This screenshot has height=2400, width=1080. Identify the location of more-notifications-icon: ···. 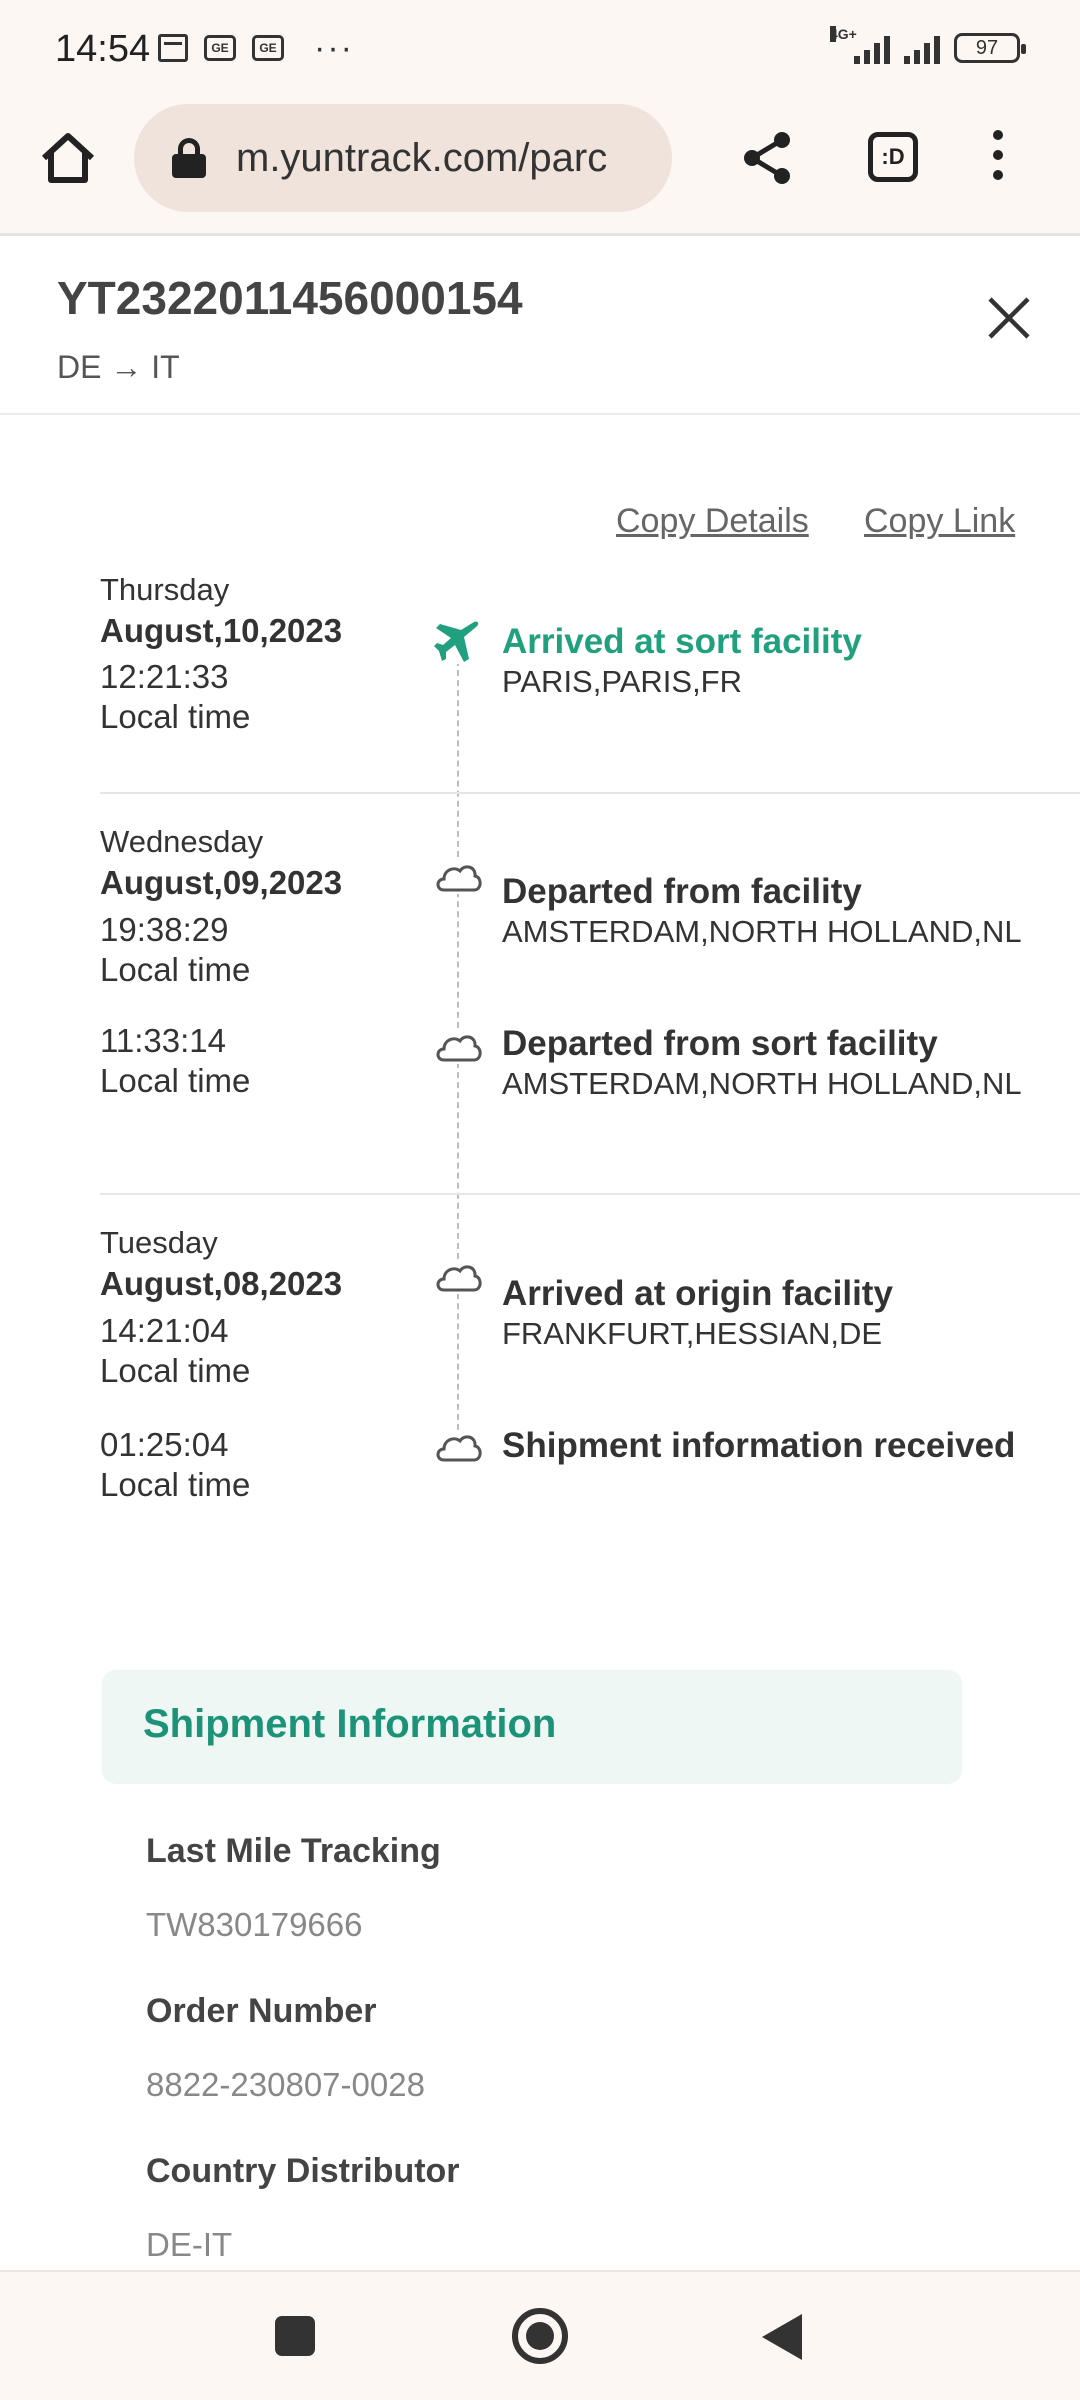
(334, 48).